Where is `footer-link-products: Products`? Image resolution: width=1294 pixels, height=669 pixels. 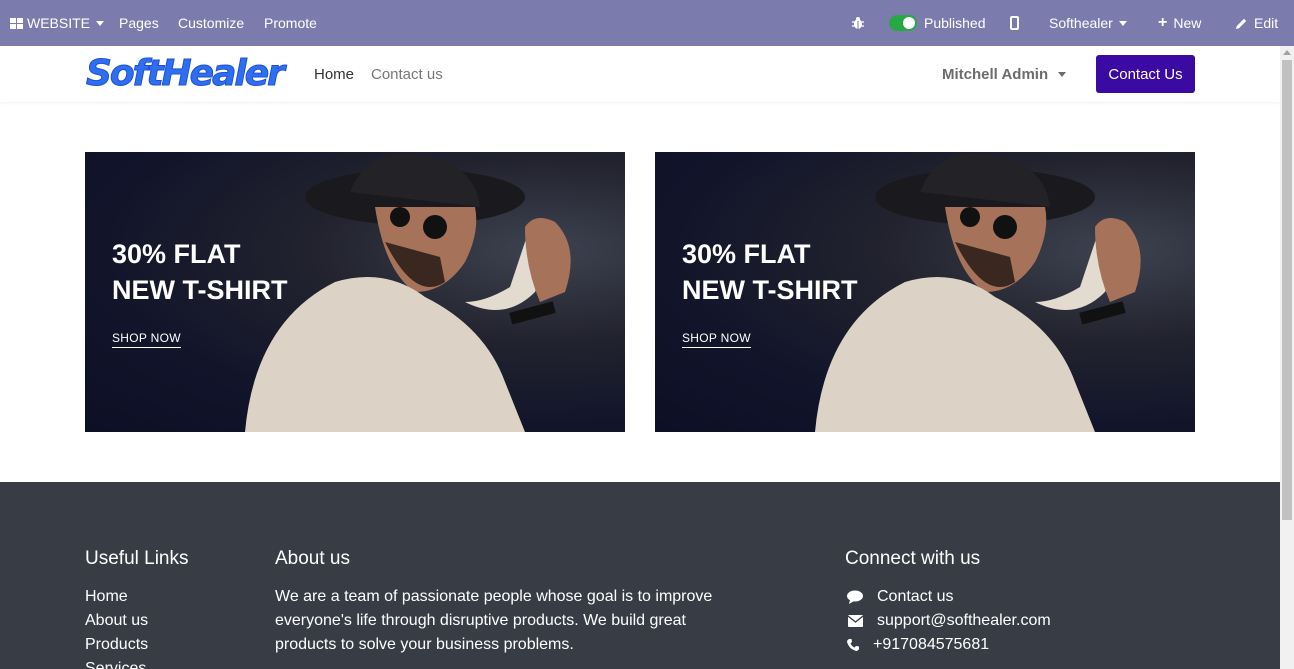
footer-link-products: Products is located at coordinates (116, 645).